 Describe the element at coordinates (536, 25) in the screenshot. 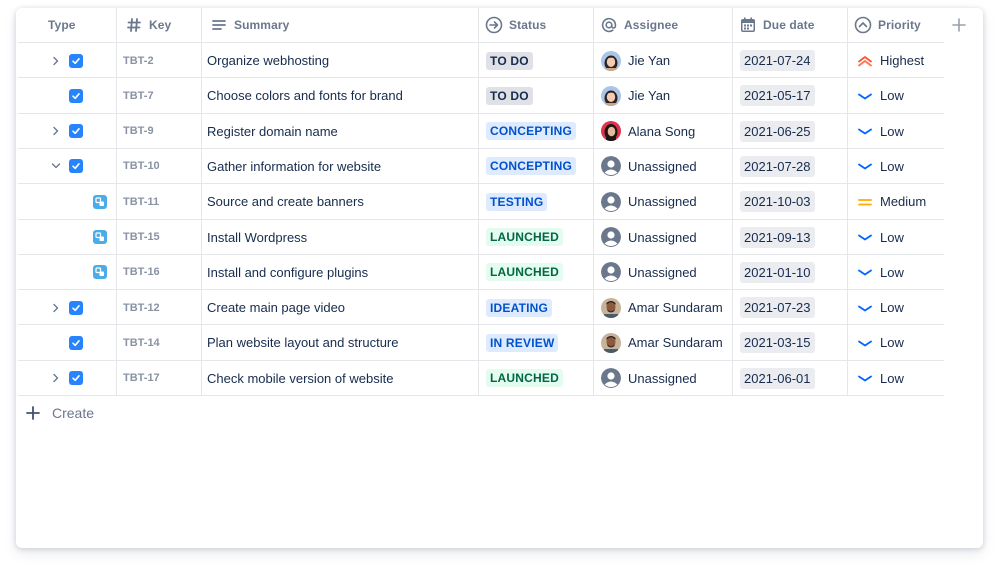

I see `column-header-status: Status` at that location.